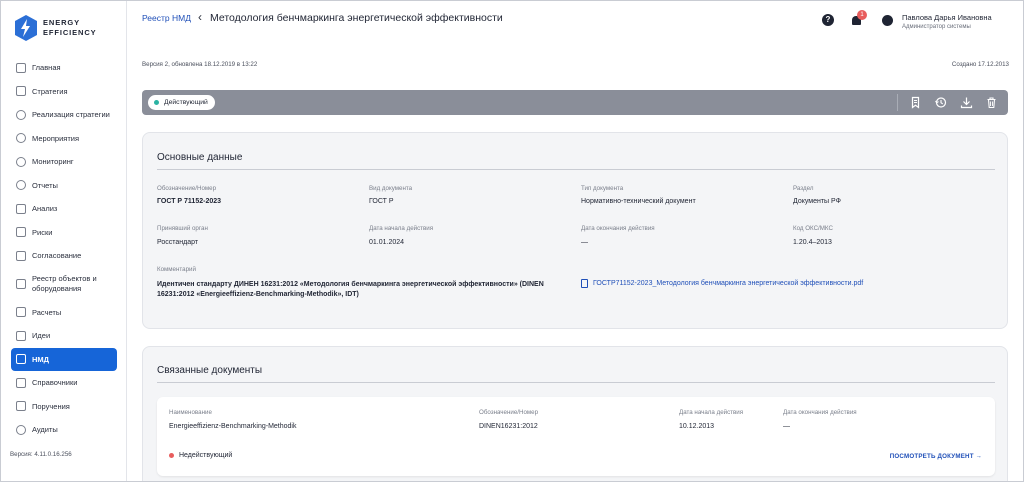 This screenshot has width=1024, height=482. I want to click on notifications-button: 1, so click(858, 18).